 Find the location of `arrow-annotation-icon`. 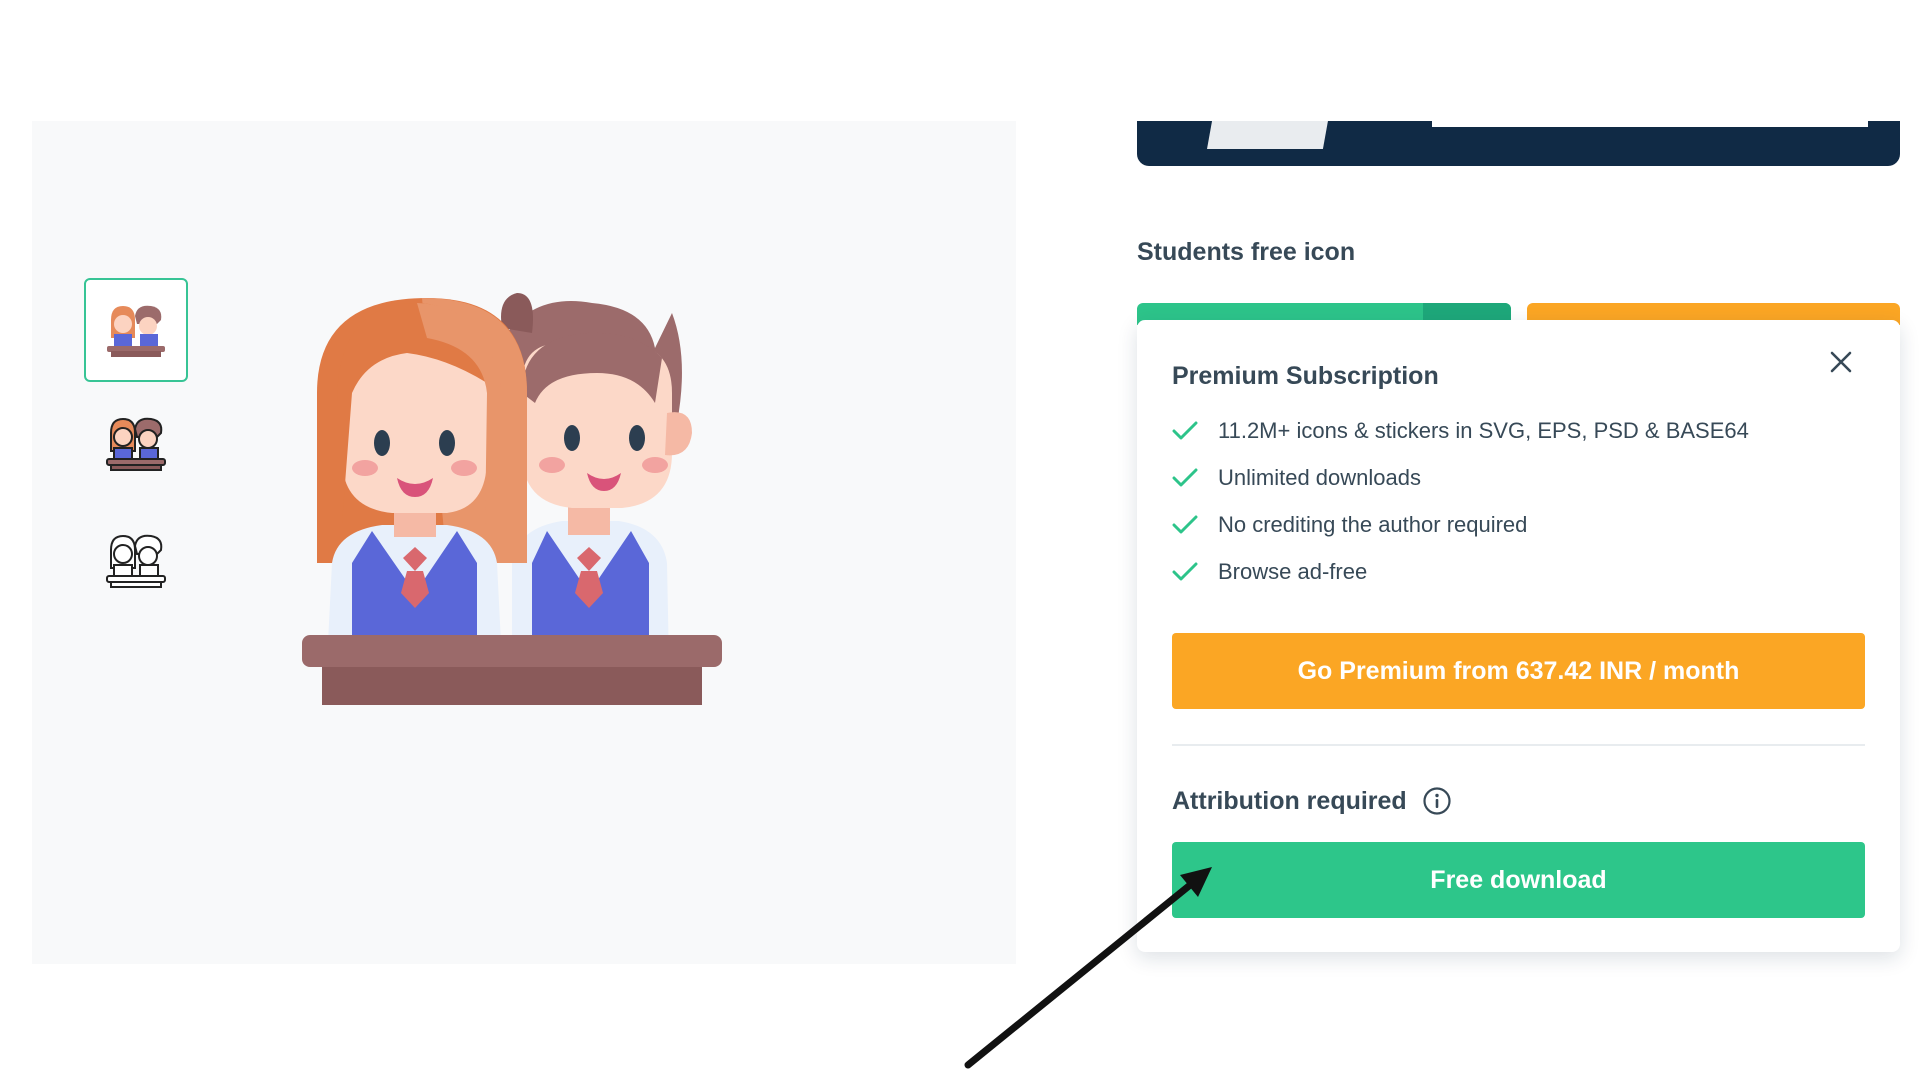

arrow-annotation-icon is located at coordinates (1088, 968).